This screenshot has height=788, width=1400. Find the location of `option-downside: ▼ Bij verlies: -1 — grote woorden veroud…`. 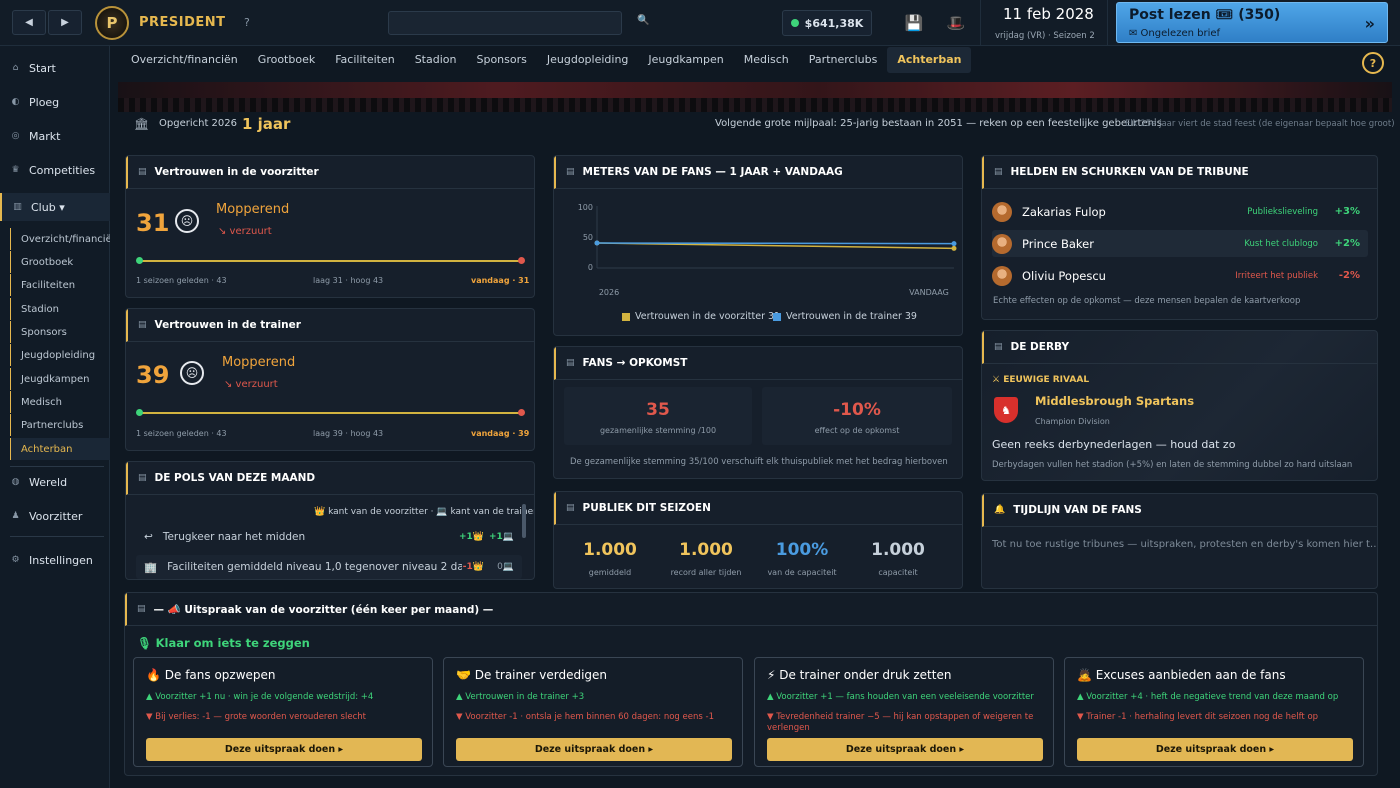

option-downside: ▼ Bij verlies: -1 — grote woorden veroud… is located at coordinates (256, 717).